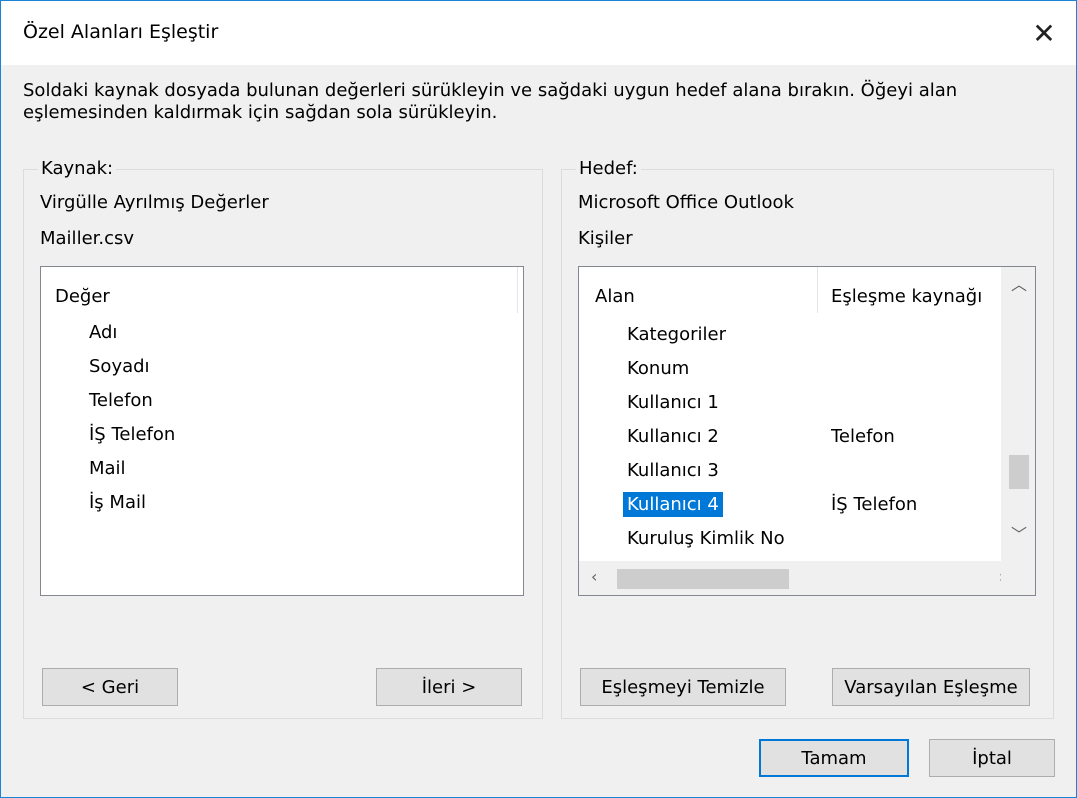 The image size is (1077, 798). I want to click on cancel-button: İptal, so click(992, 758).